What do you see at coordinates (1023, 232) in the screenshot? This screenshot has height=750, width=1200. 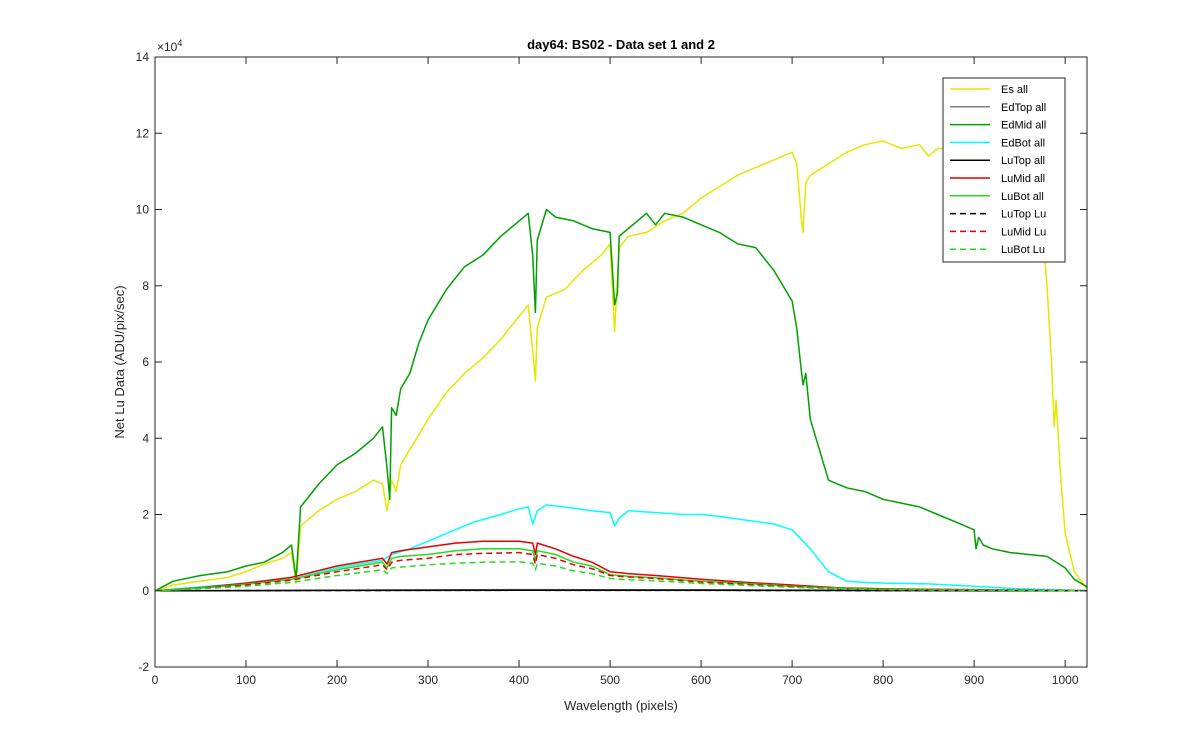 I see `legend-label: LuMid Lu` at bounding box center [1023, 232].